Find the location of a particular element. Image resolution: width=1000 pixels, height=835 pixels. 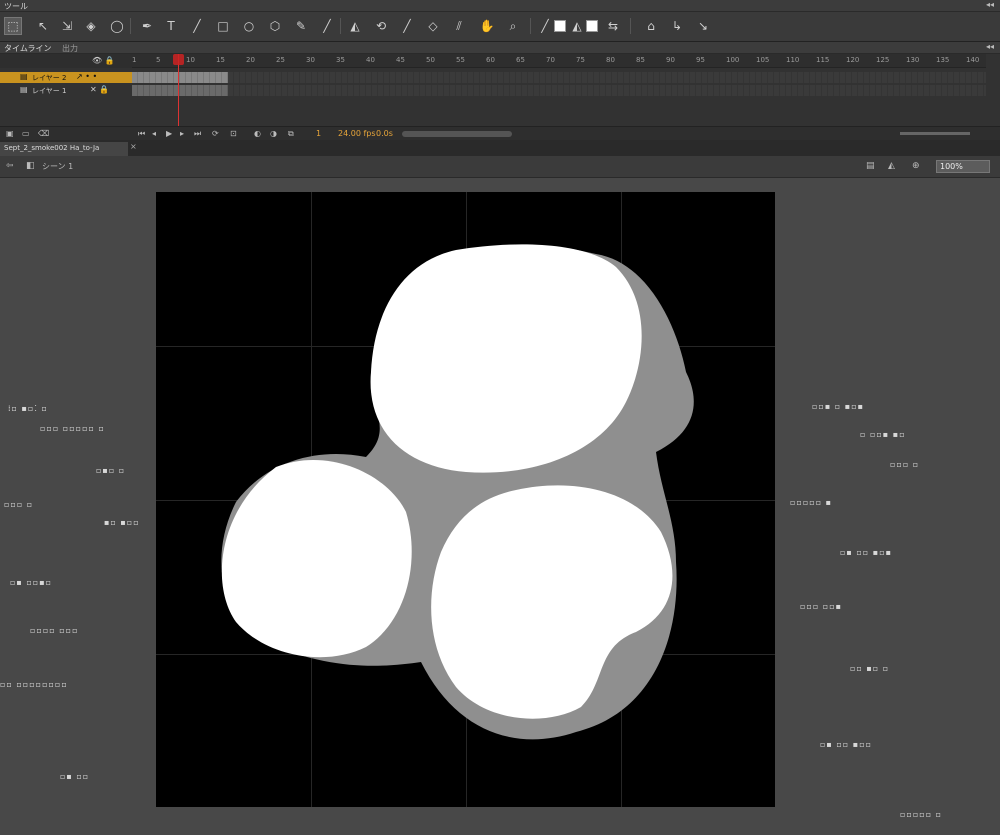

onion-outline-icon: ◑ is located at coordinates (273, 133).